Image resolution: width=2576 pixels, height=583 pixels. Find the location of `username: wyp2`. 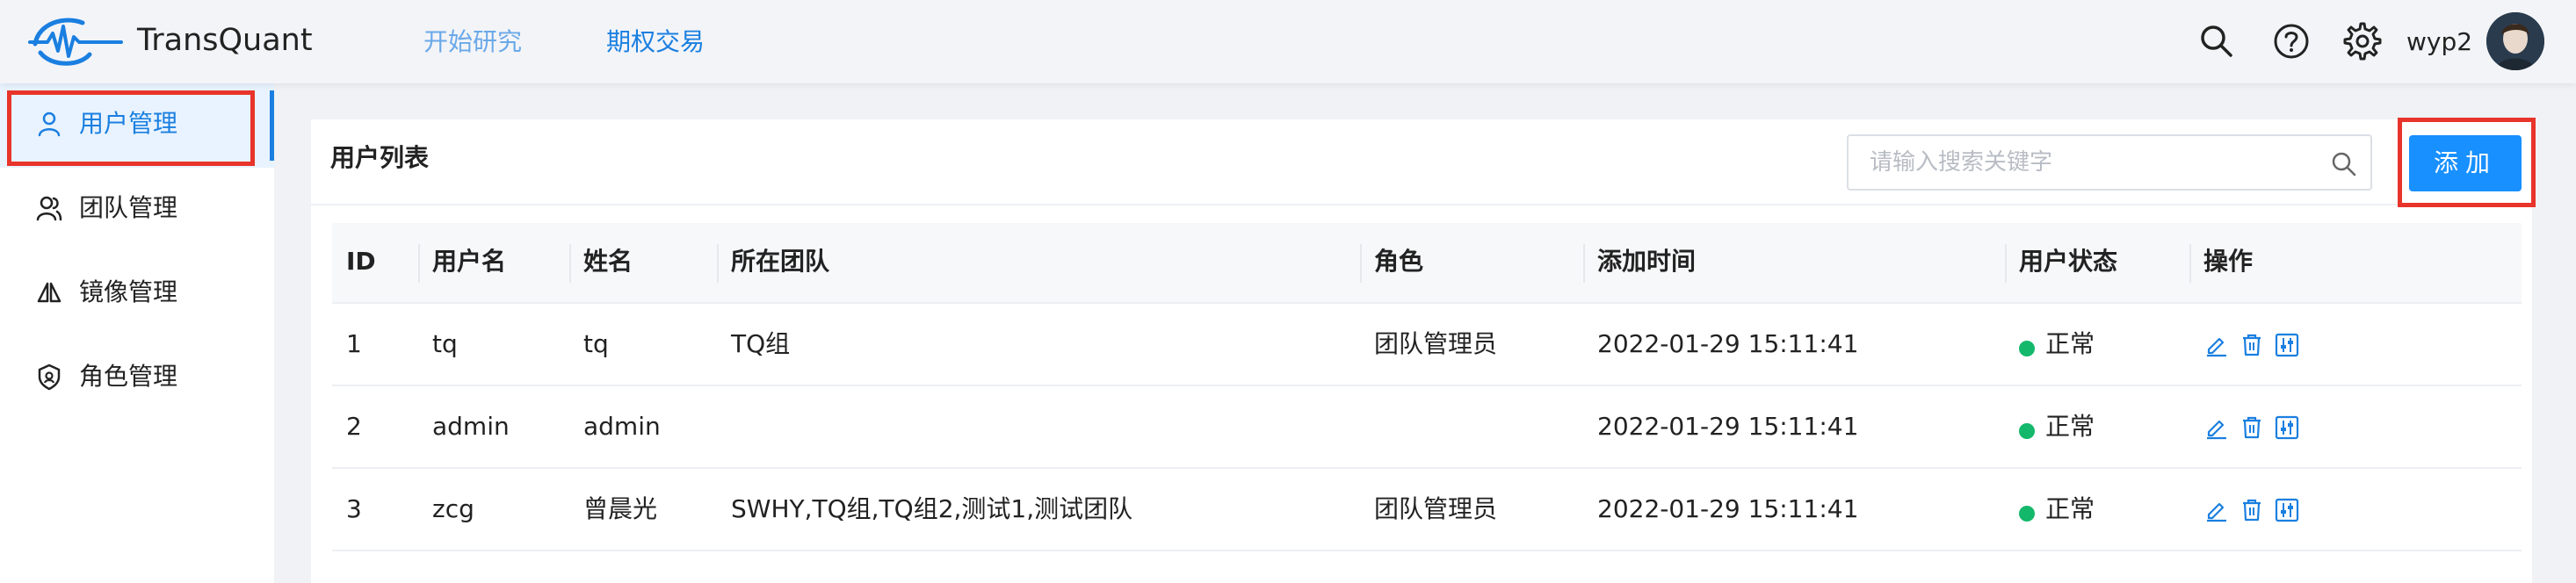

username: wyp2 is located at coordinates (2439, 43).